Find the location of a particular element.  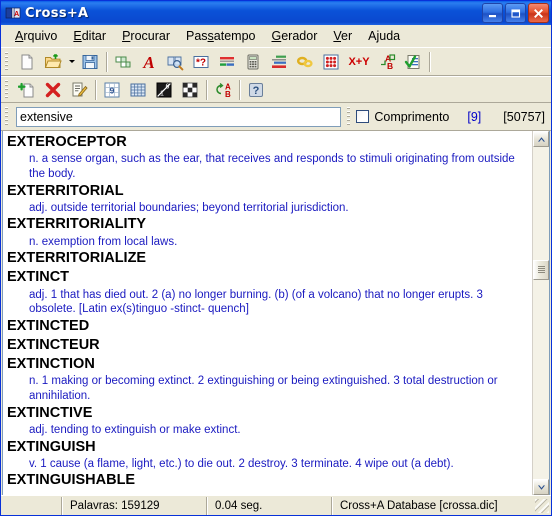

crossword-grid-icon is located at coordinates (123, 61).